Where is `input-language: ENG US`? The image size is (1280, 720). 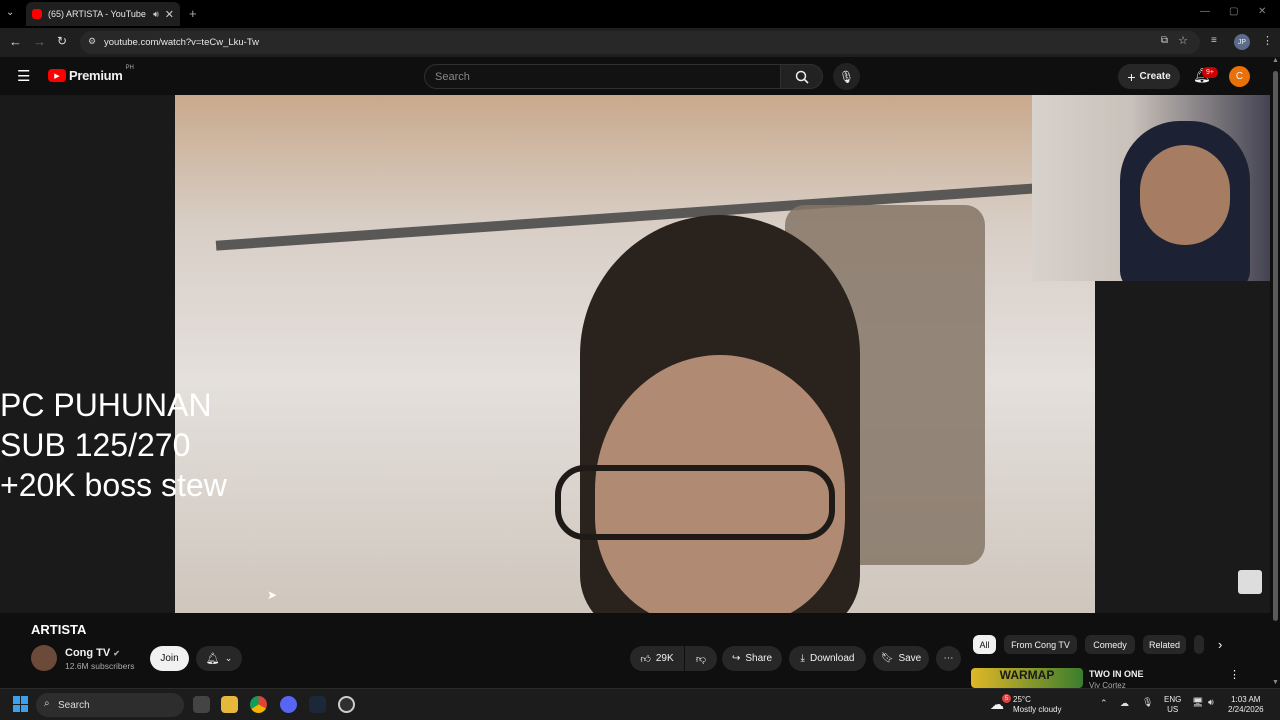
input-language: ENG US is located at coordinates (1172, 705).